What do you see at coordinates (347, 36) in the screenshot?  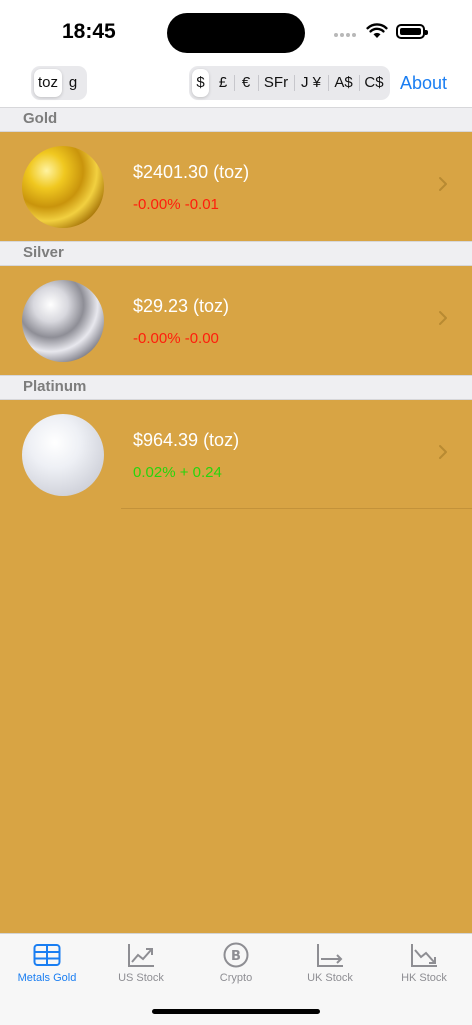 I see `cellular-signal-icon` at bounding box center [347, 36].